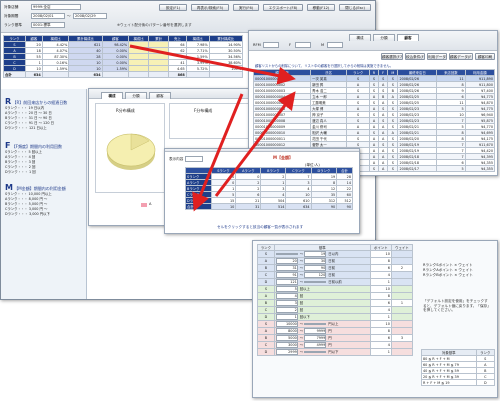  I want to click on rfm-f-row: Dランク・・・ 1 回, so click(20, 172).